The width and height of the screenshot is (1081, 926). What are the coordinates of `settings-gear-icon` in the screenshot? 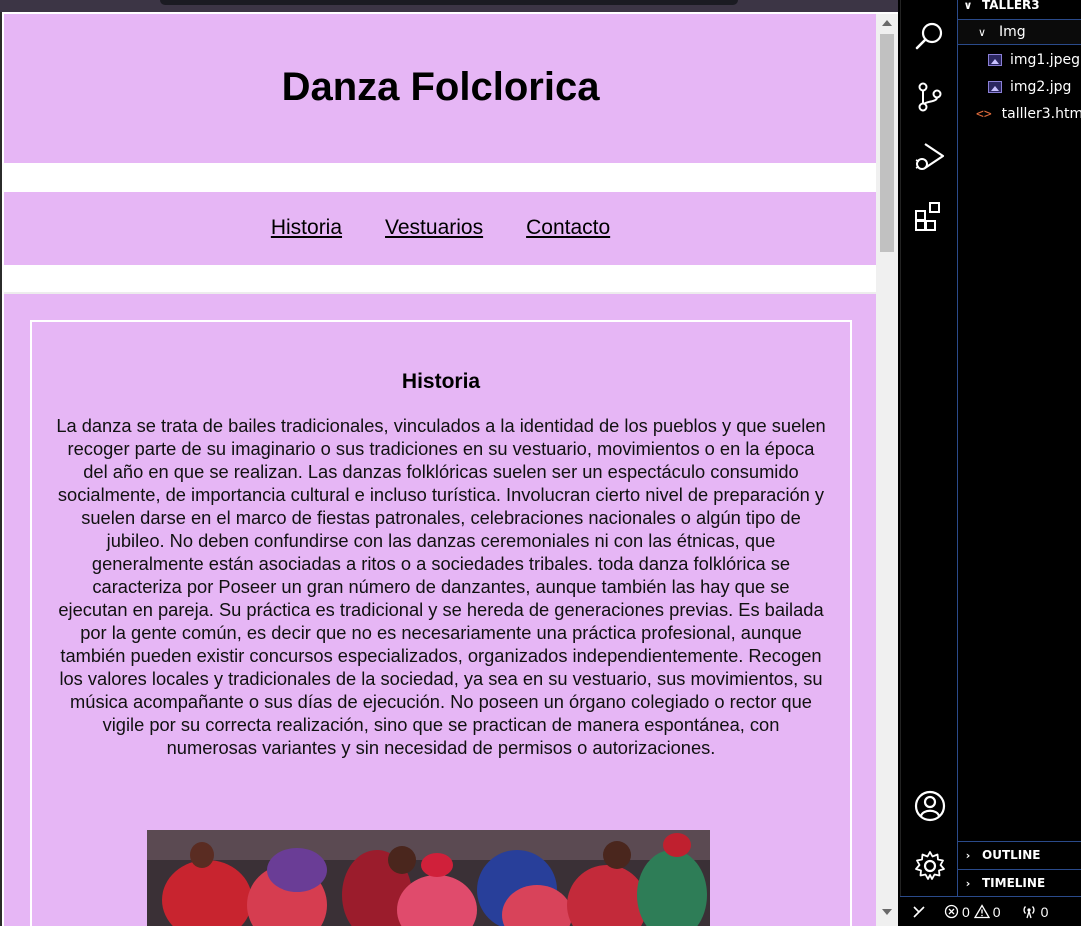 It's located at (930, 866).